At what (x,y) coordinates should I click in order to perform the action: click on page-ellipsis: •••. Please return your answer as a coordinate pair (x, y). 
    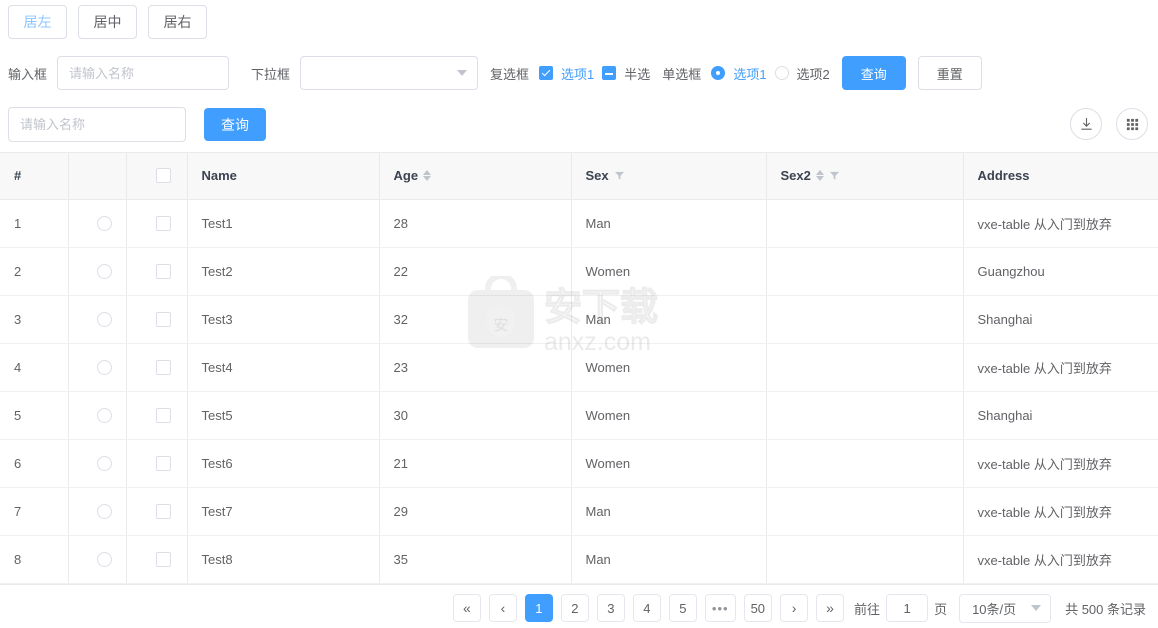
    Looking at the image, I should click on (720, 608).